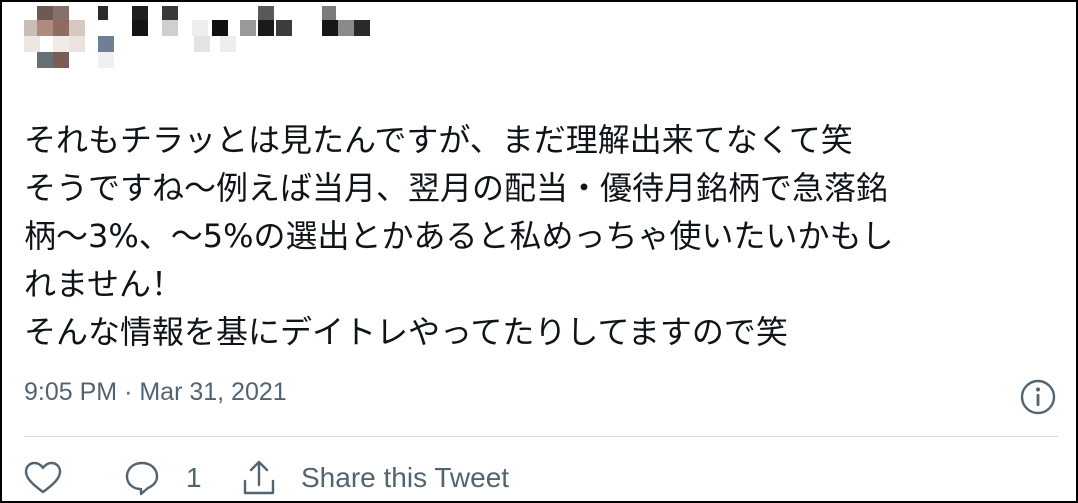 This screenshot has width=1078, height=503. What do you see at coordinates (194, 477) in the screenshot?
I see `reply-count: 1` at bounding box center [194, 477].